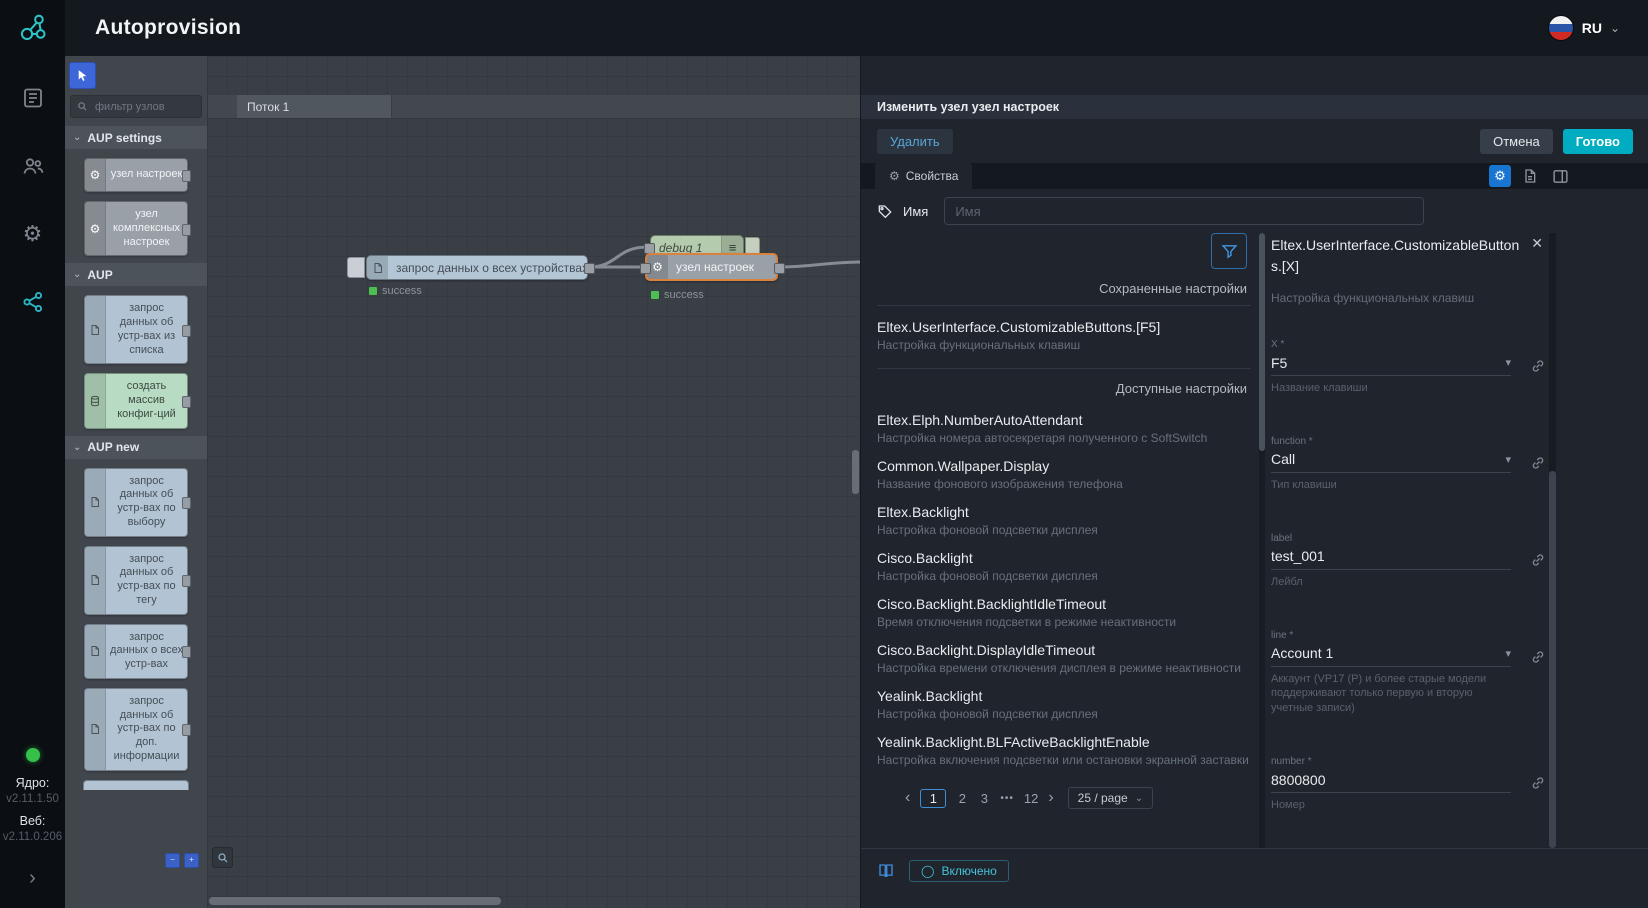 The height and width of the screenshot is (908, 1648). What do you see at coordinates (962, 798) in the screenshot?
I see `page-2: 2` at bounding box center [962, 798].